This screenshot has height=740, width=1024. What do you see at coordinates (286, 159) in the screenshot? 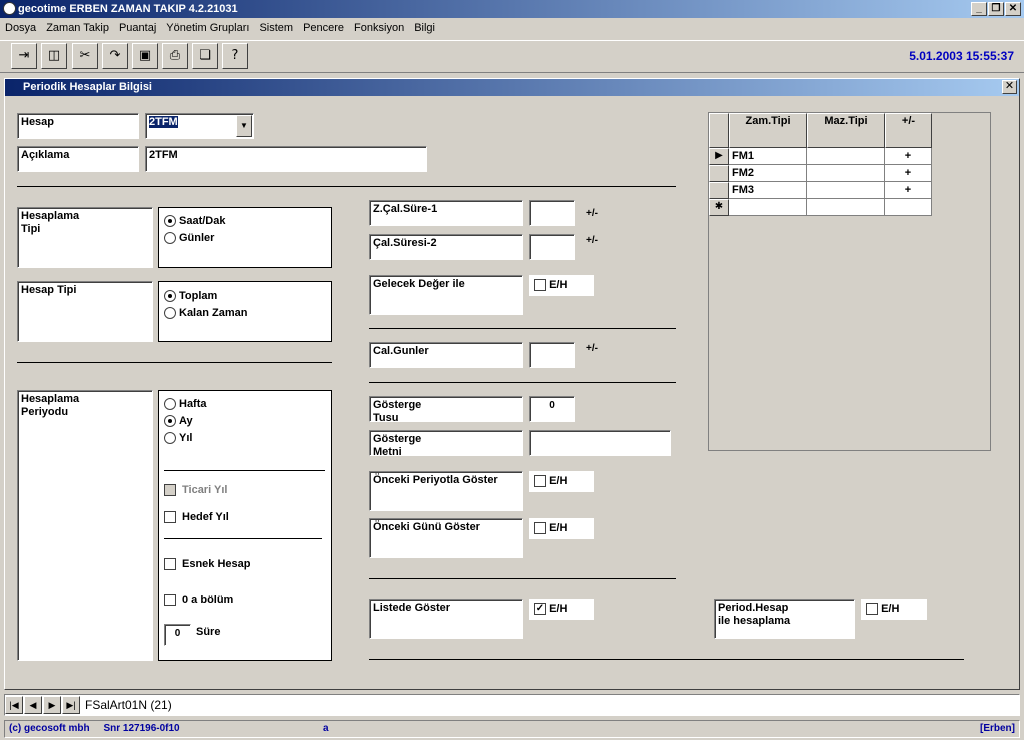
I see `aciklama-input: 2TFM` at bounding box center [286, 159].